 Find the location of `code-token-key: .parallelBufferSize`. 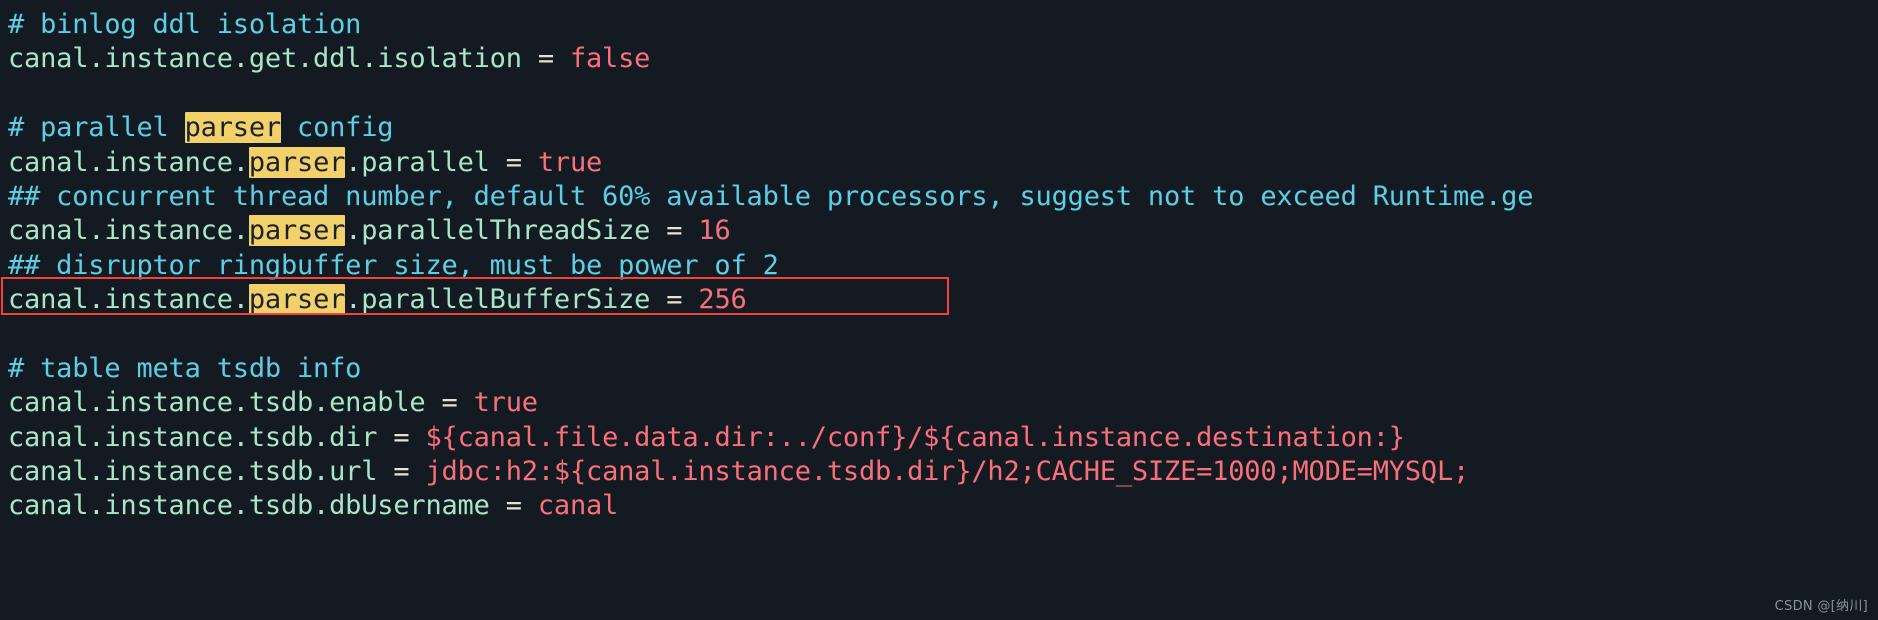

code-token-key: .parallelBufferSize is located at coordinates (506, 300).